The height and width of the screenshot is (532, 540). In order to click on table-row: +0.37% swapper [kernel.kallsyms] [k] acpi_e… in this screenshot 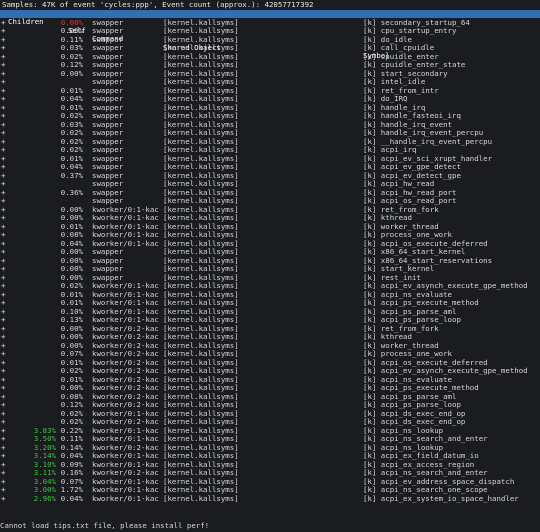, I will do `click(270, 175)`.